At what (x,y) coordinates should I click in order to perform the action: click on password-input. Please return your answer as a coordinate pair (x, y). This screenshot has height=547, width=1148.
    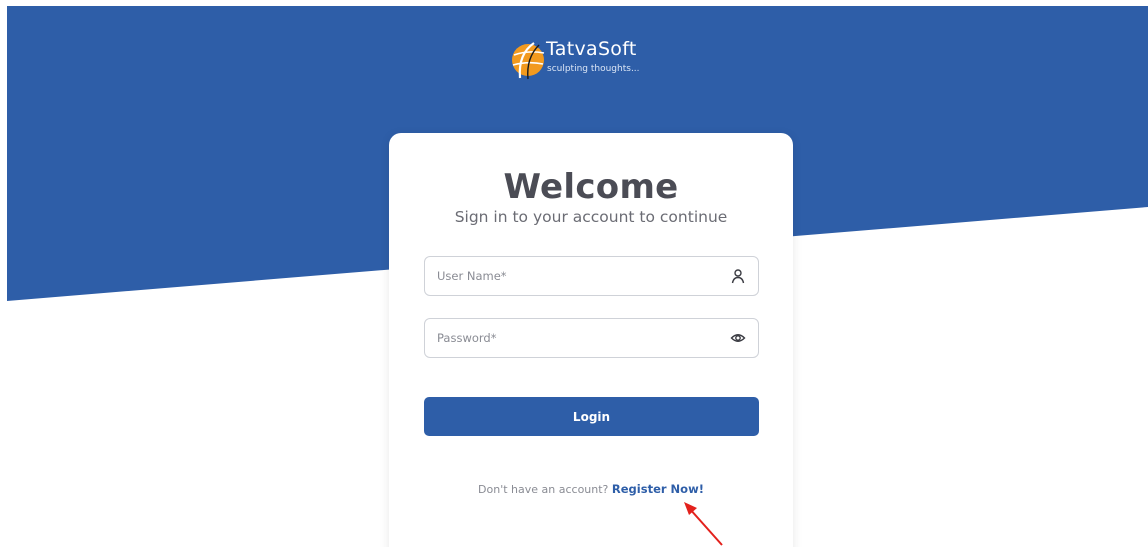
    Looking at the image, I should click on (576, 338).